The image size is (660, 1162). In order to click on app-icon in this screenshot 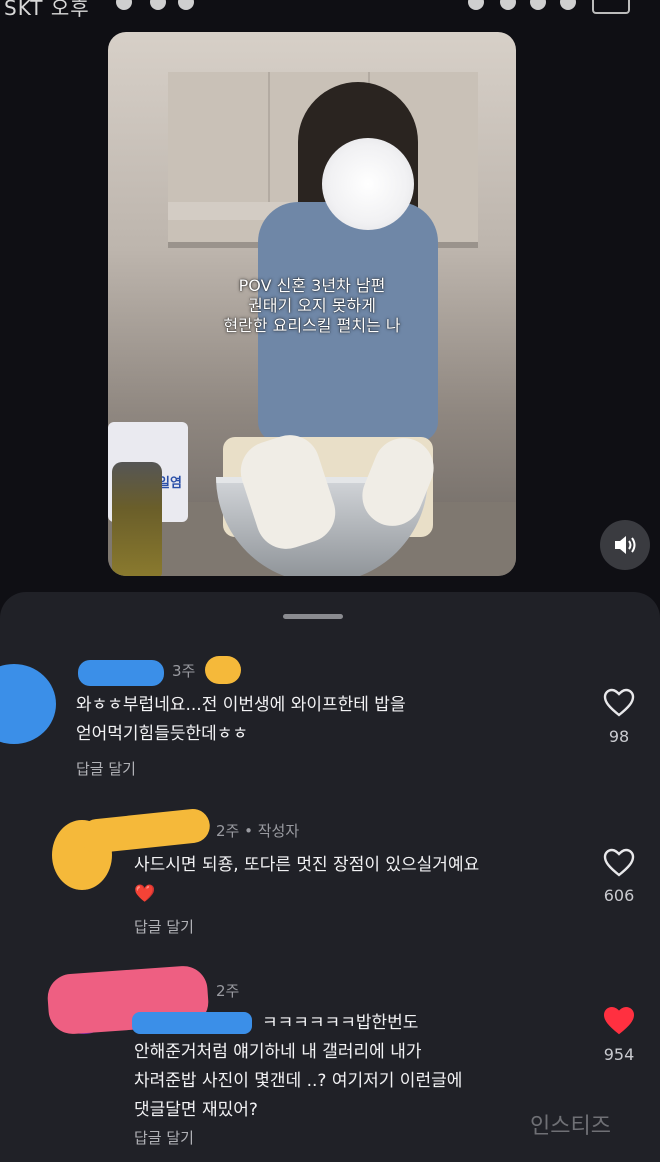, I will do `click(158, 5)`.